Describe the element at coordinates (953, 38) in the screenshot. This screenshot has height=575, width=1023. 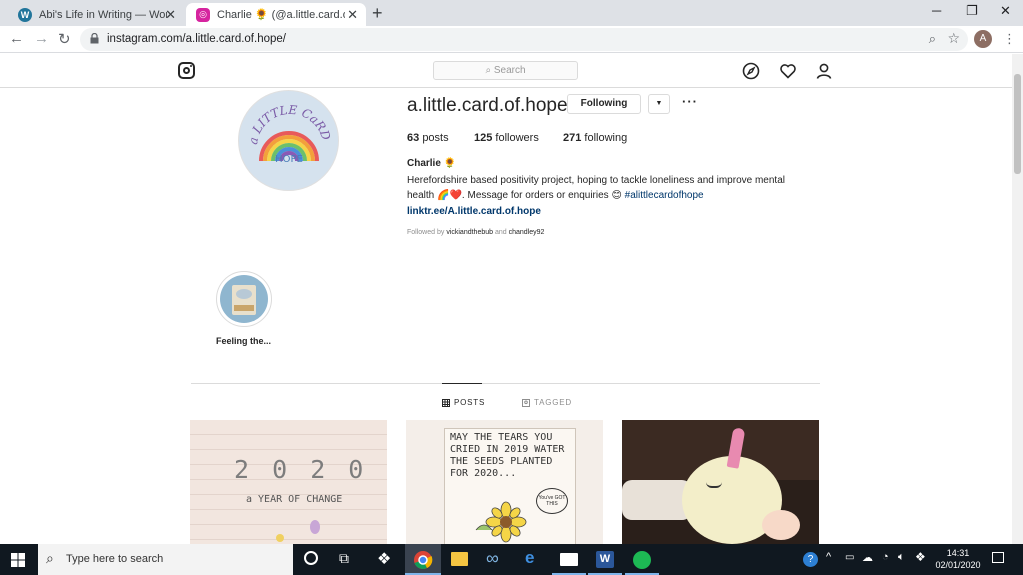
I see `bookmark-star-icon: ☆` at that location.